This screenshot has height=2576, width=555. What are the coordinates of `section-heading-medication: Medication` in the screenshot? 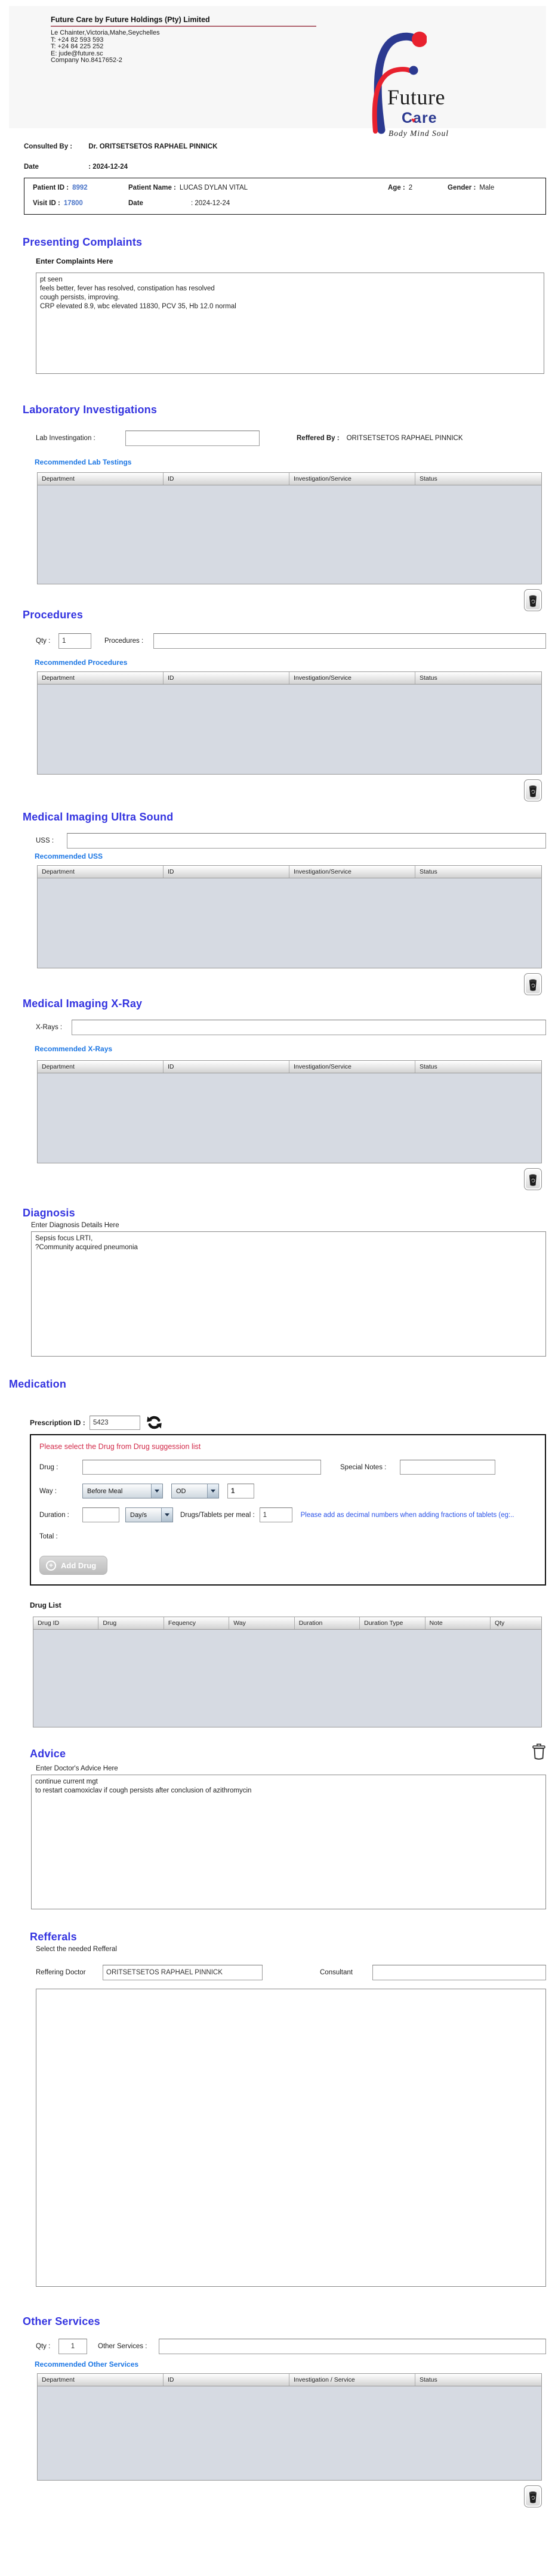 It's located at (38, 1384).